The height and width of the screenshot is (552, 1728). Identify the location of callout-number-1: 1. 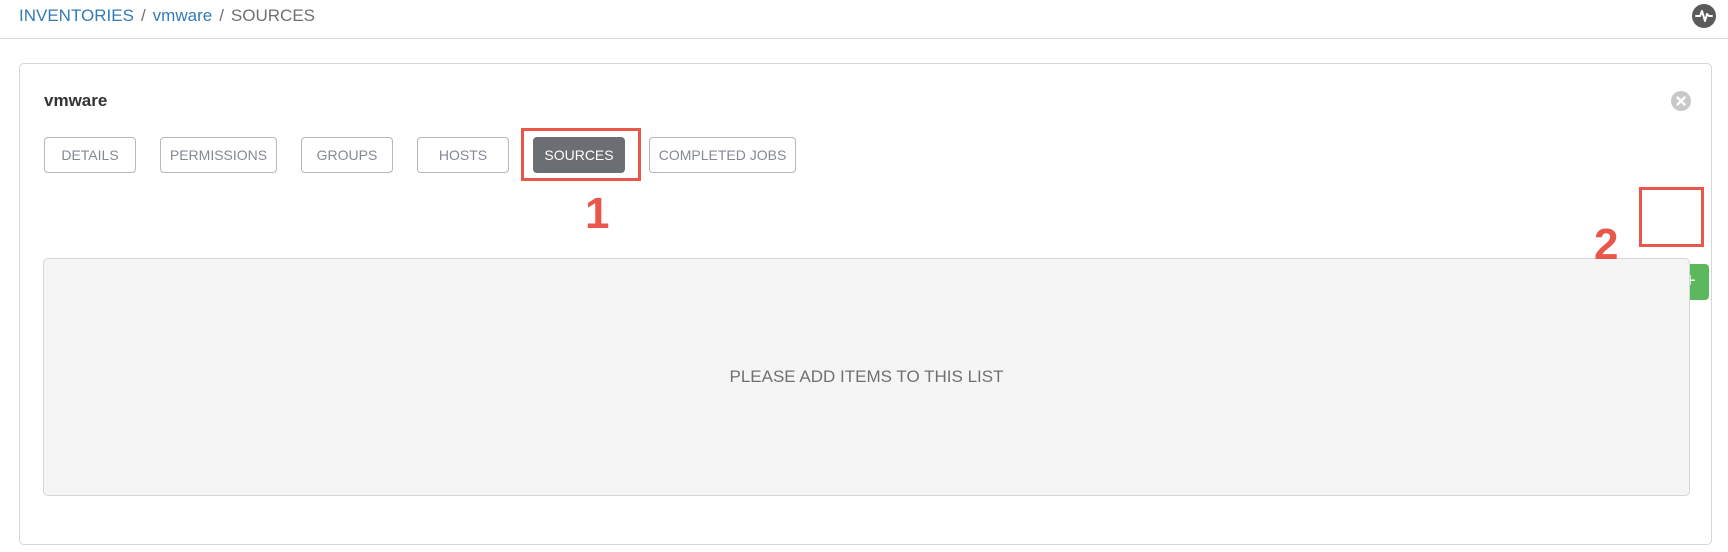
(597, 213).